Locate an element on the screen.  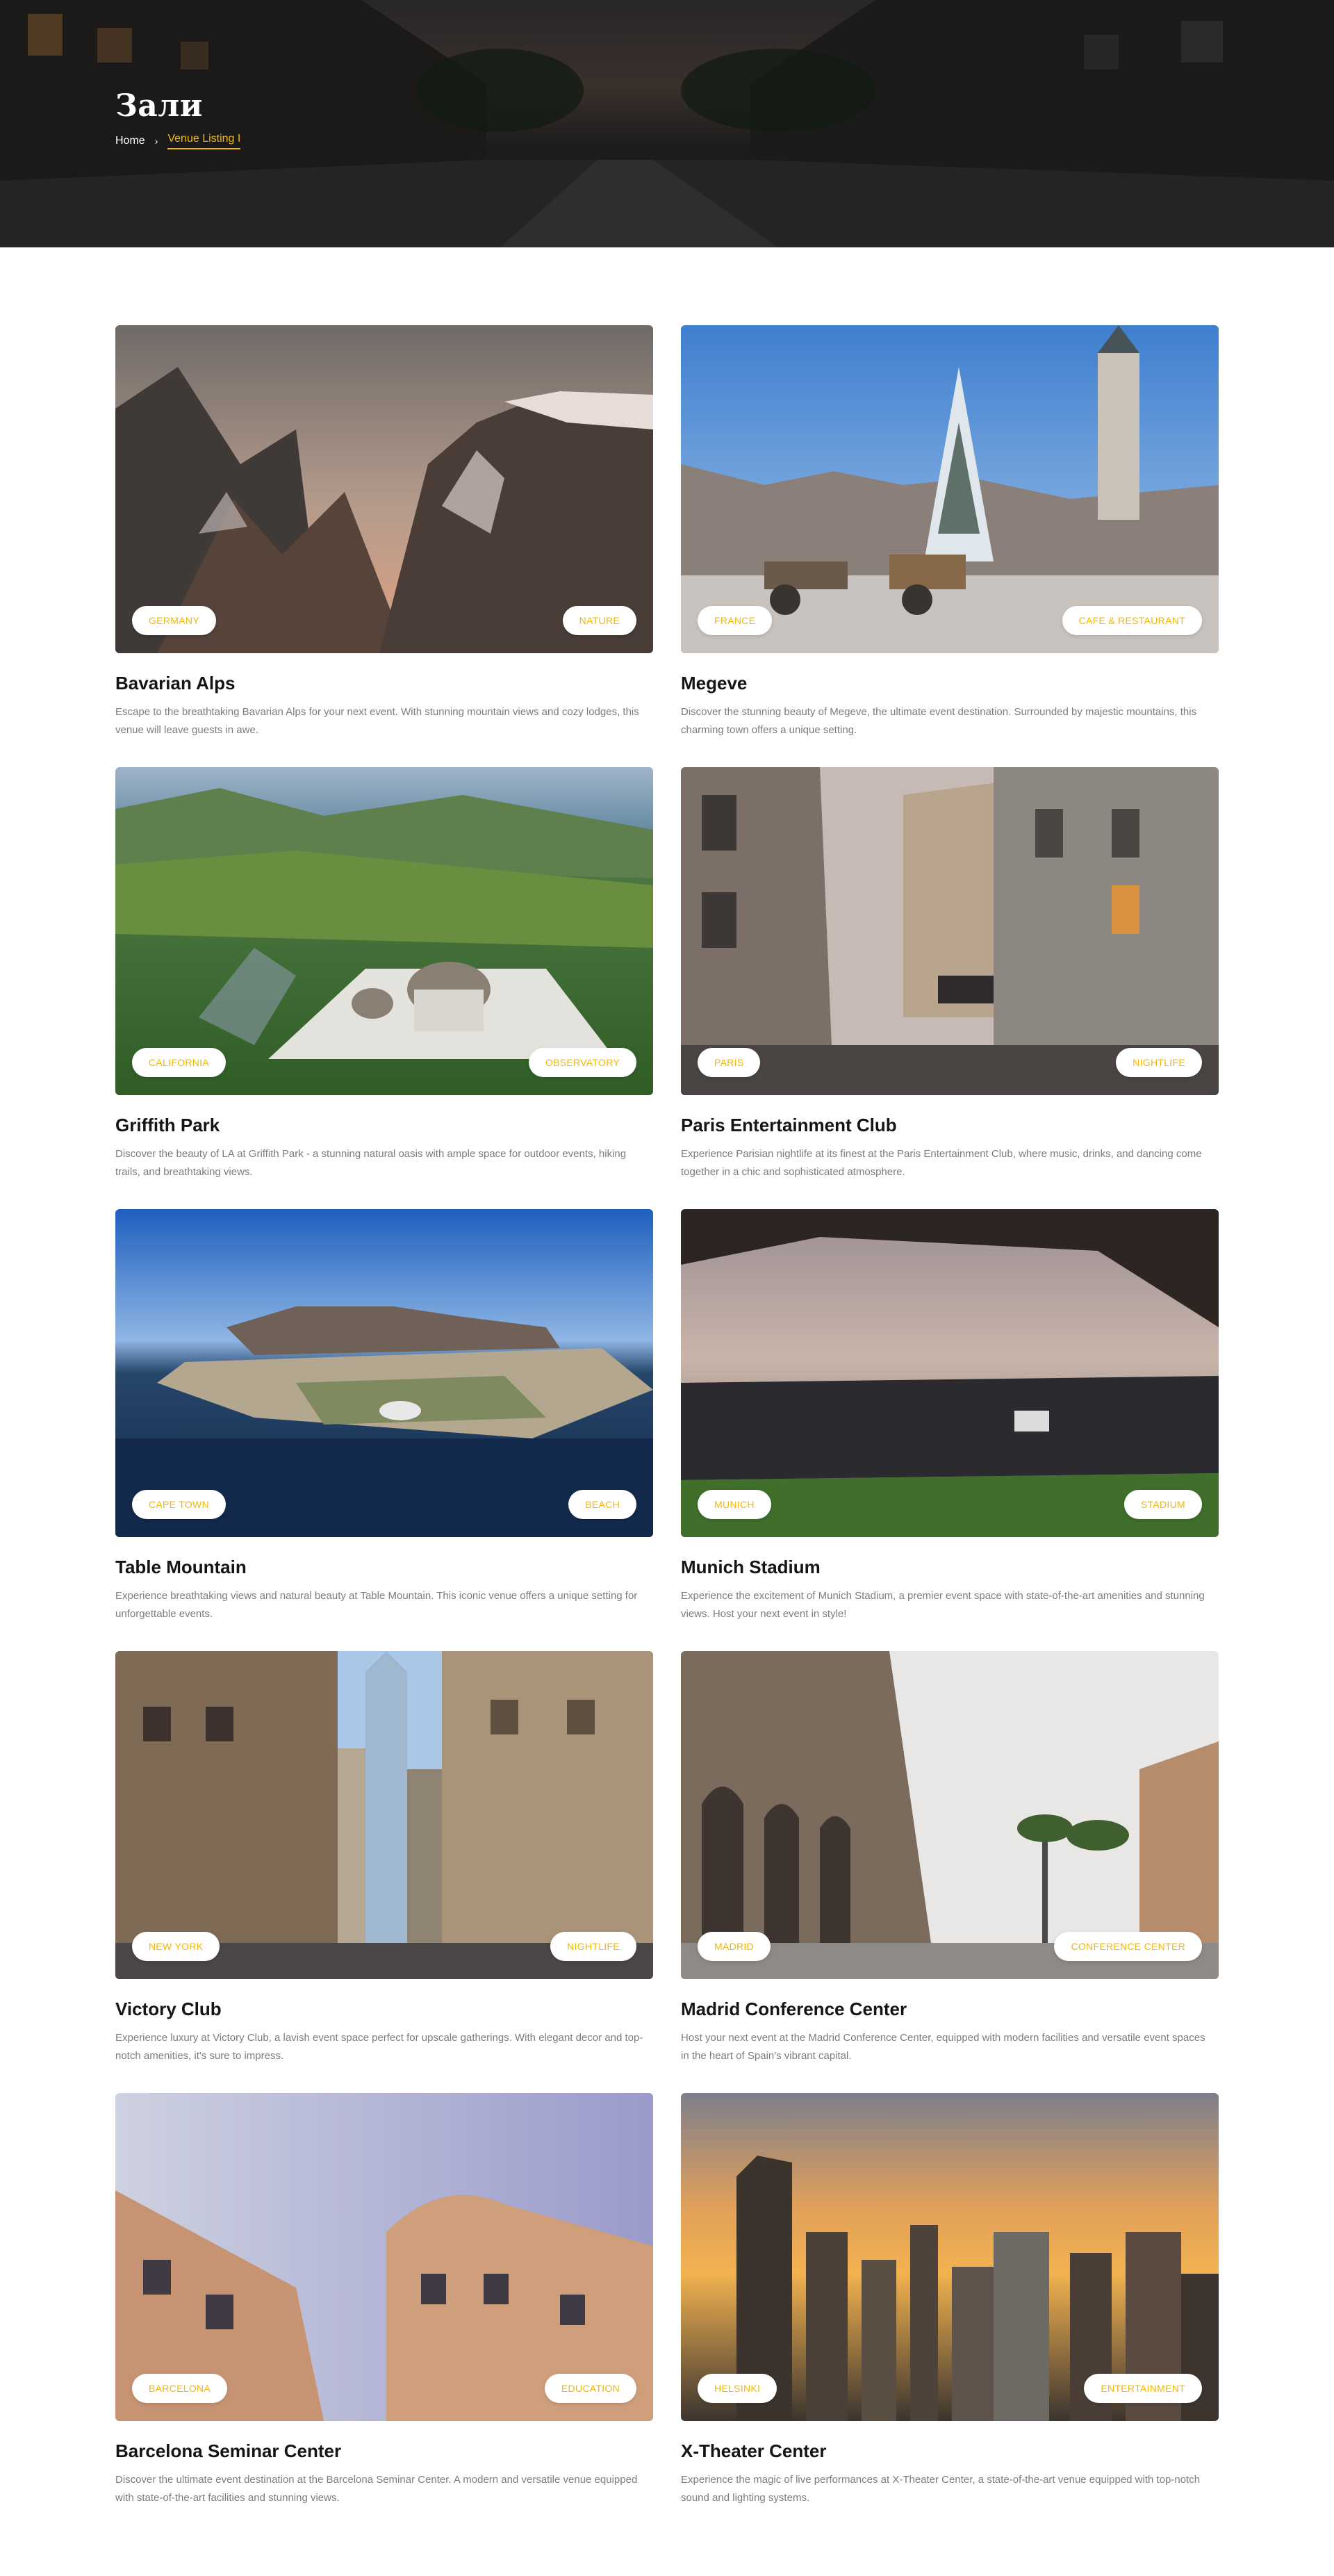
venue-category-tag: NATURE is located at coordinates (599, 620).